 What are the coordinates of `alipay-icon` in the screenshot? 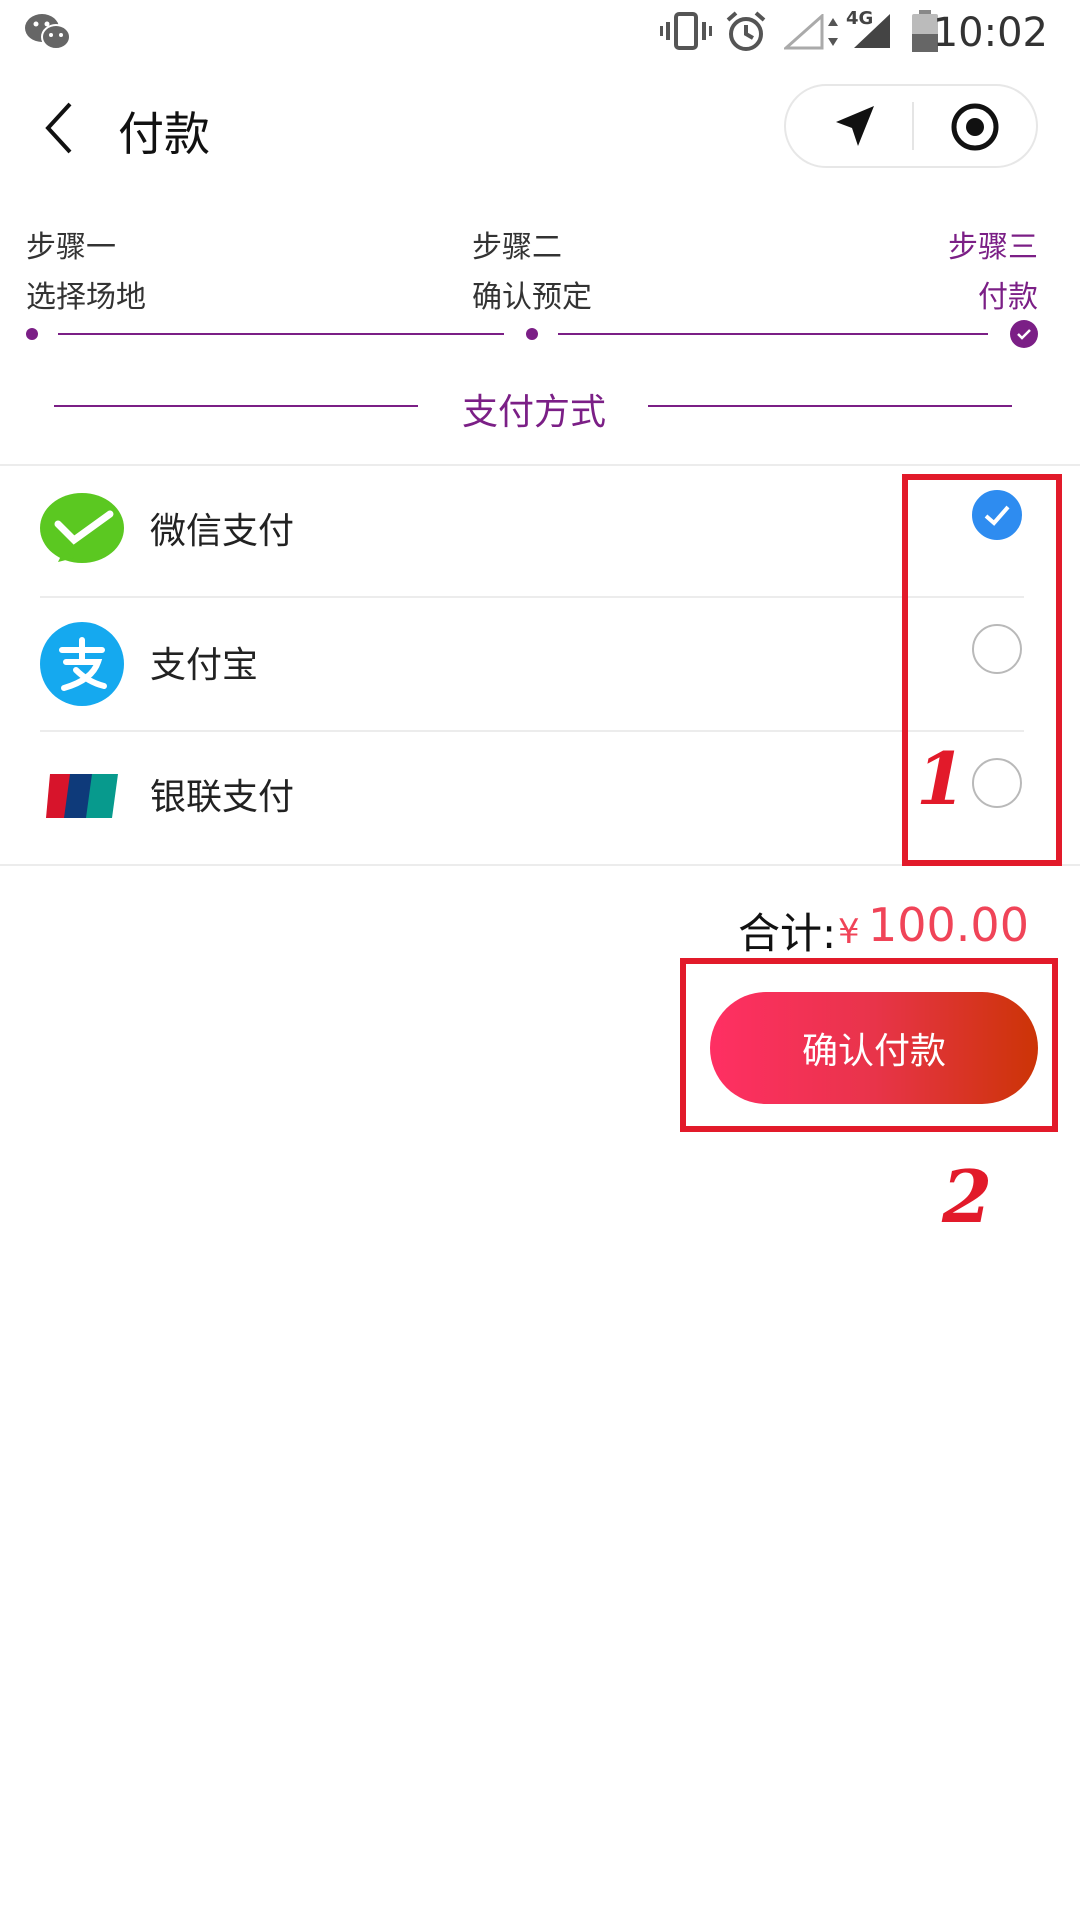 It's located at (82, 664).